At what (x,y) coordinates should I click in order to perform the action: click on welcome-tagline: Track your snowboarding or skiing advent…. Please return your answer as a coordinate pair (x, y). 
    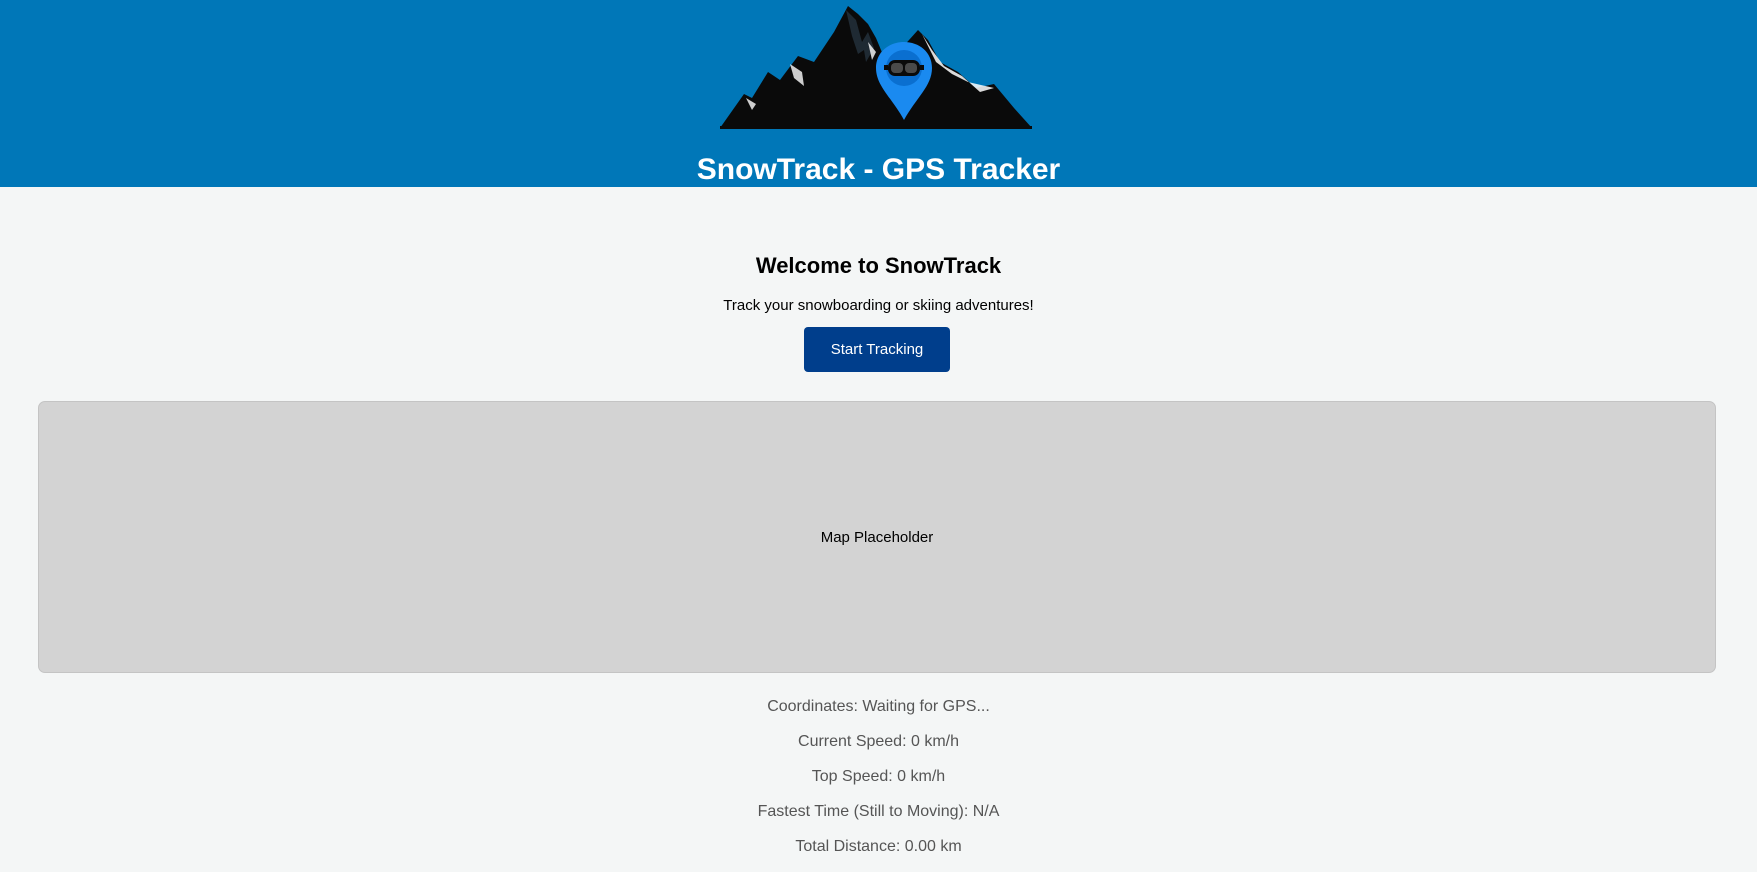
    Looking at the image, I should click on (878, 305).